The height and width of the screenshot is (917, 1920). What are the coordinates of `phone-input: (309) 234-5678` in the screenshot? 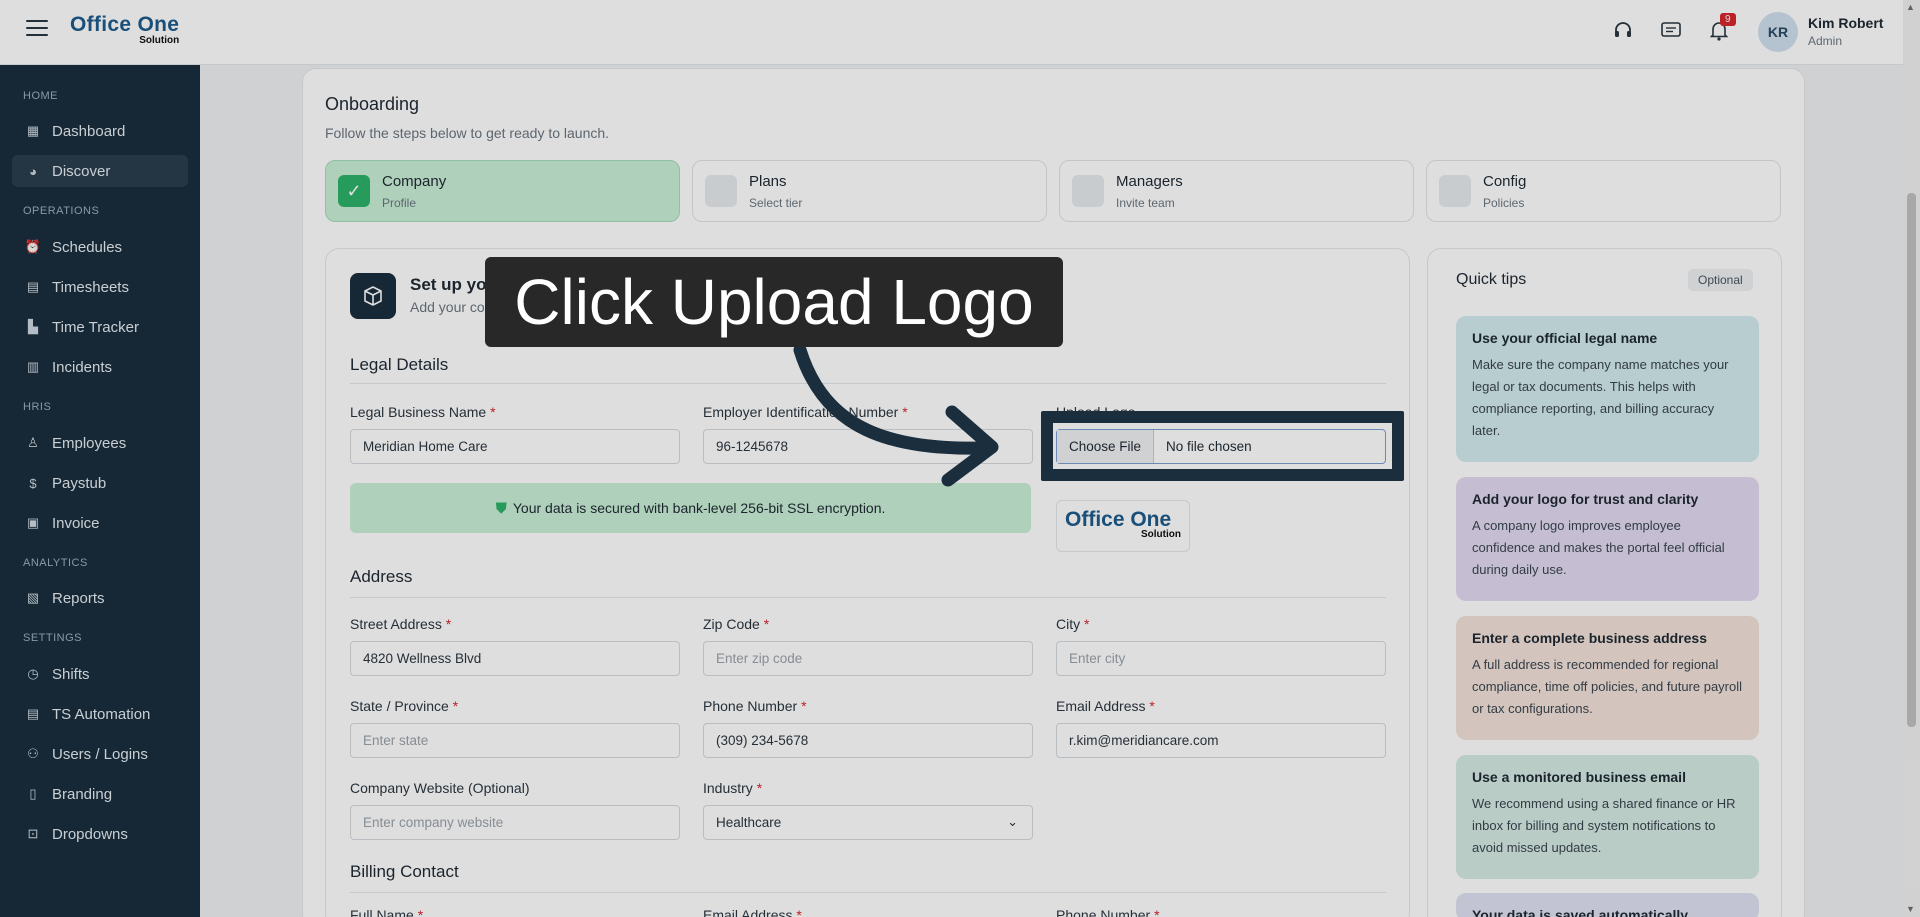 It's located at (868, 740).